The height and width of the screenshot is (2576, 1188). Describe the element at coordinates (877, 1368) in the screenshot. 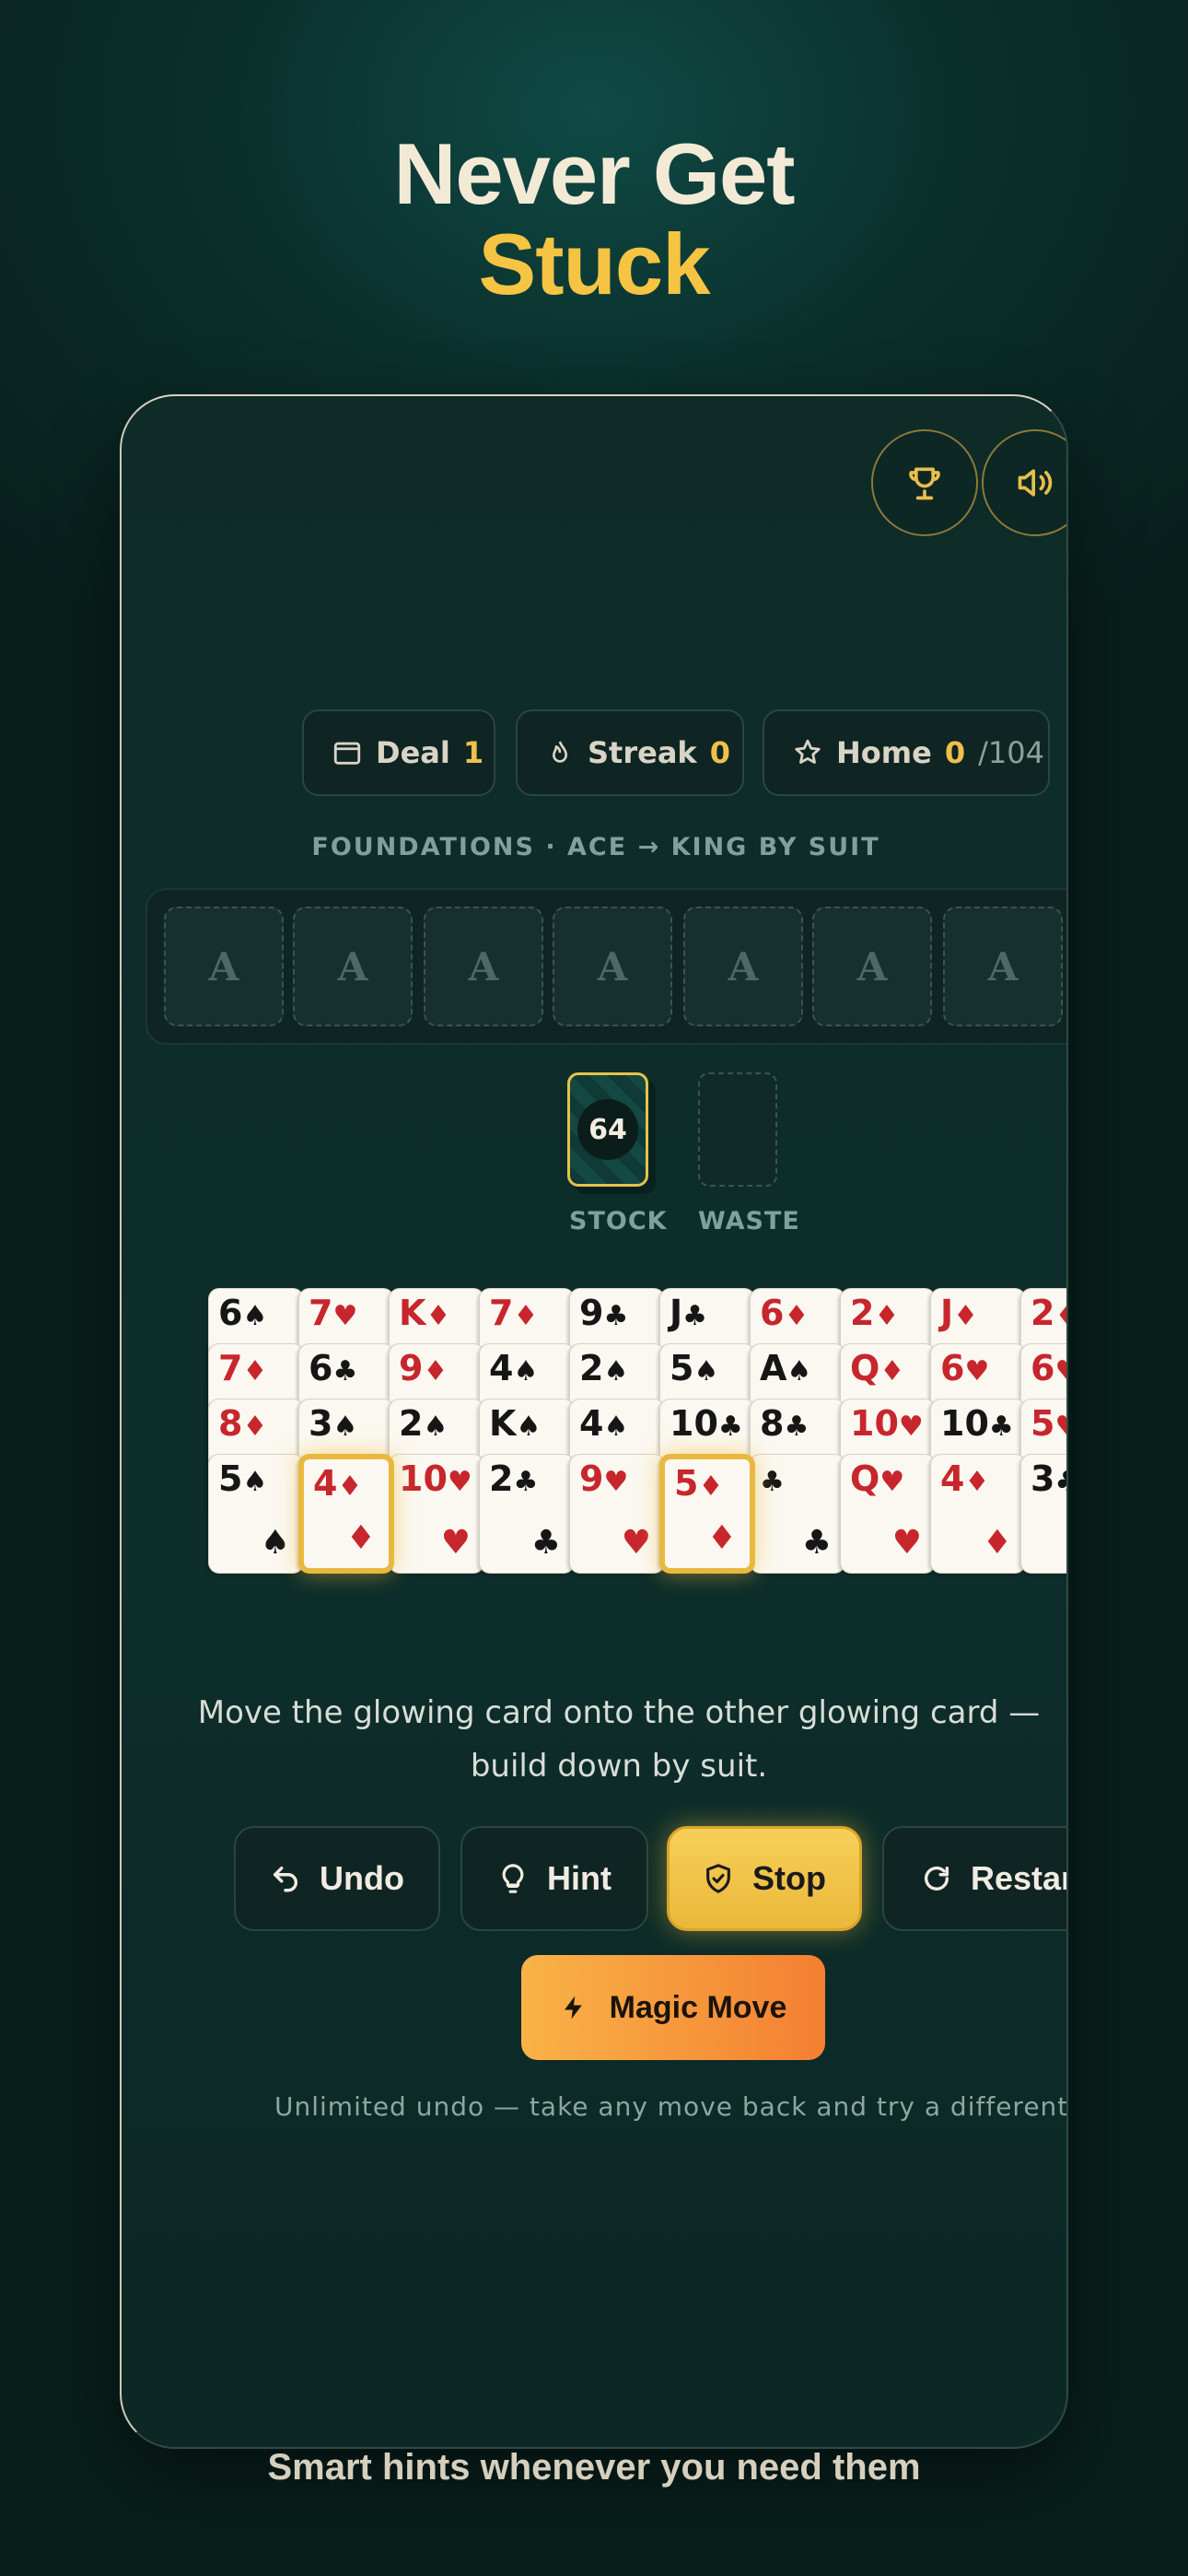

I see `card-rank: Q♦` at that location.